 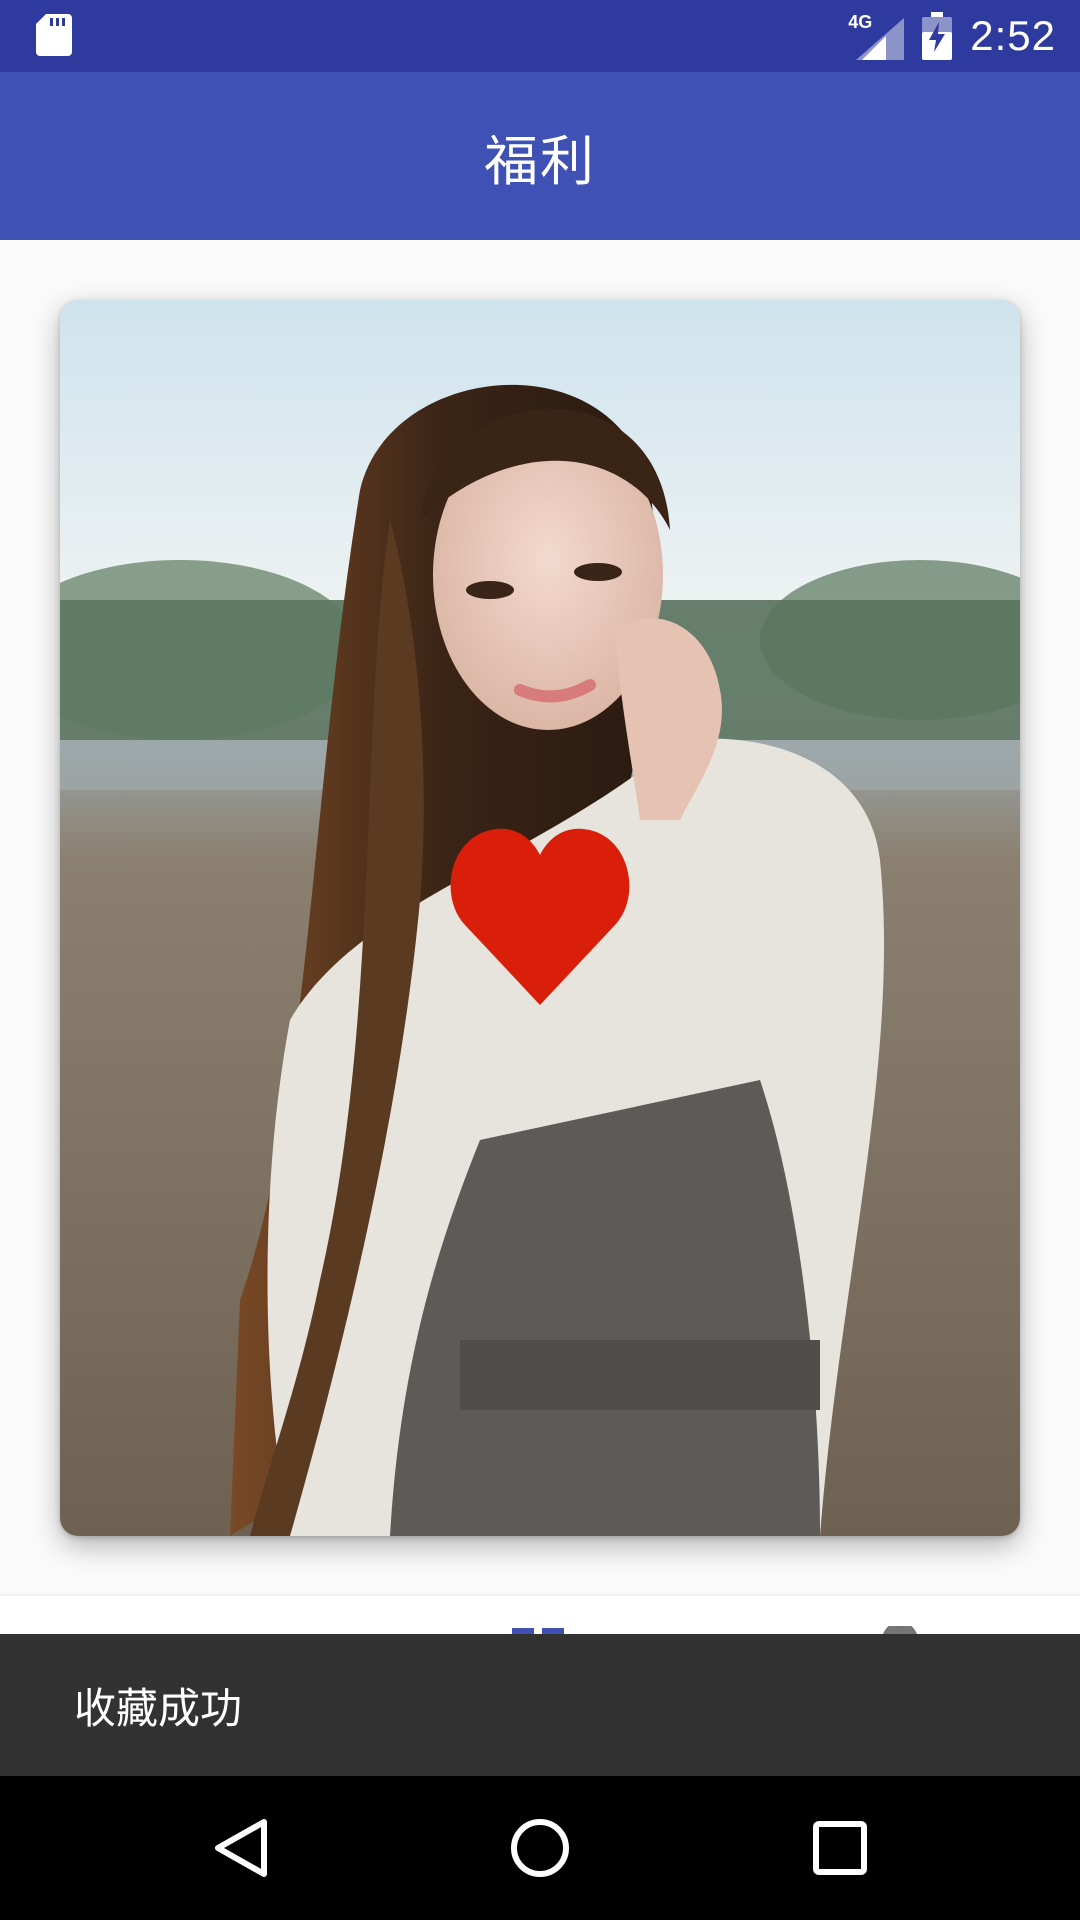 What do you see at coordinates (540, 36) in the screenshot?
I see `status-bar: 4G 2:52` at bounding box center [540, 36].